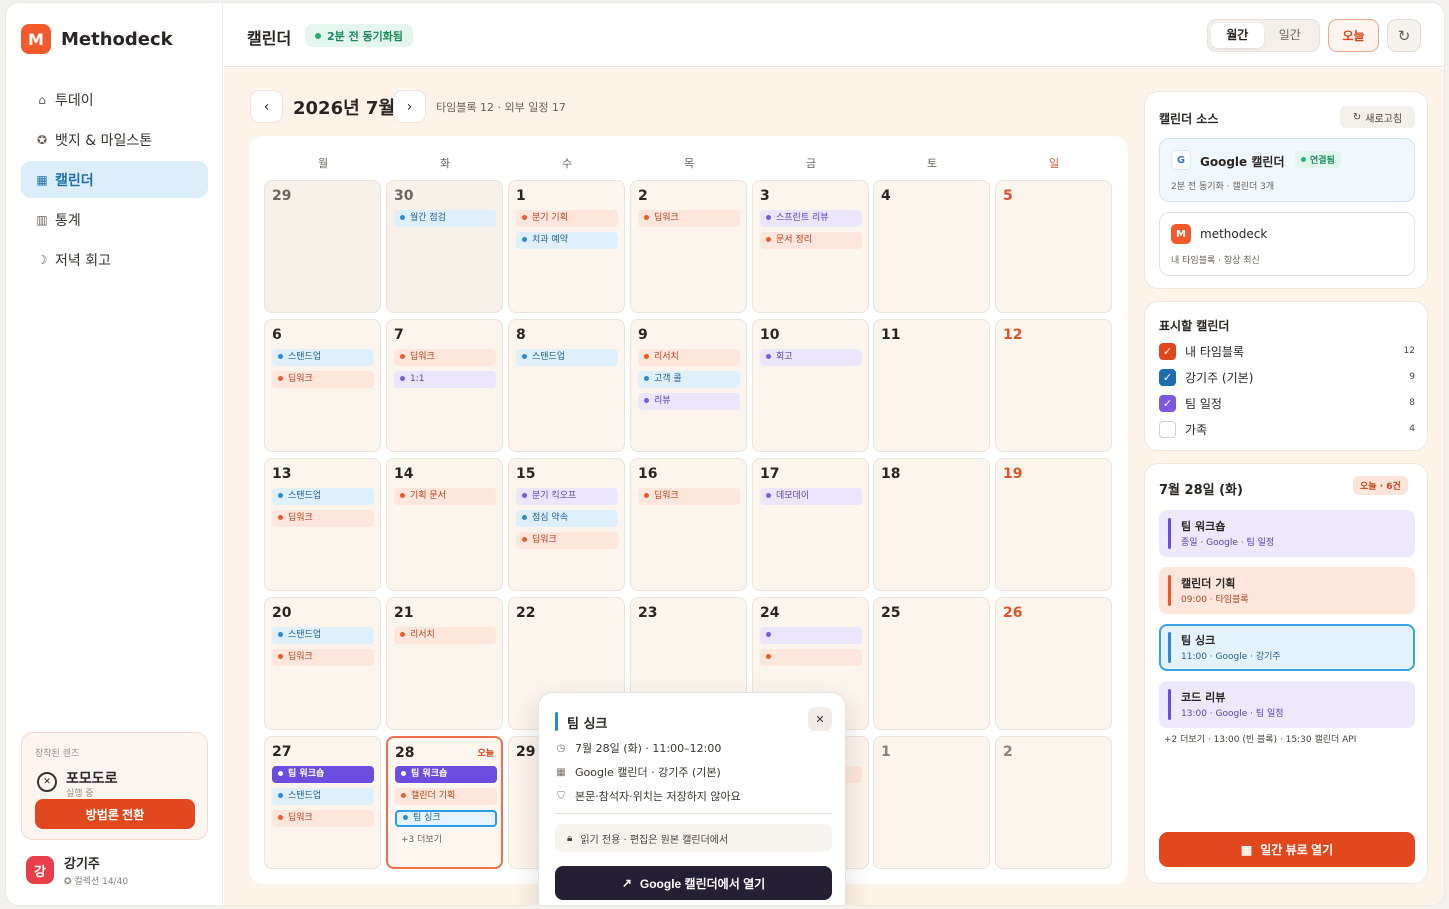  I want to click on calendar-toggle-row: 가족 4, so click(1287, 429).